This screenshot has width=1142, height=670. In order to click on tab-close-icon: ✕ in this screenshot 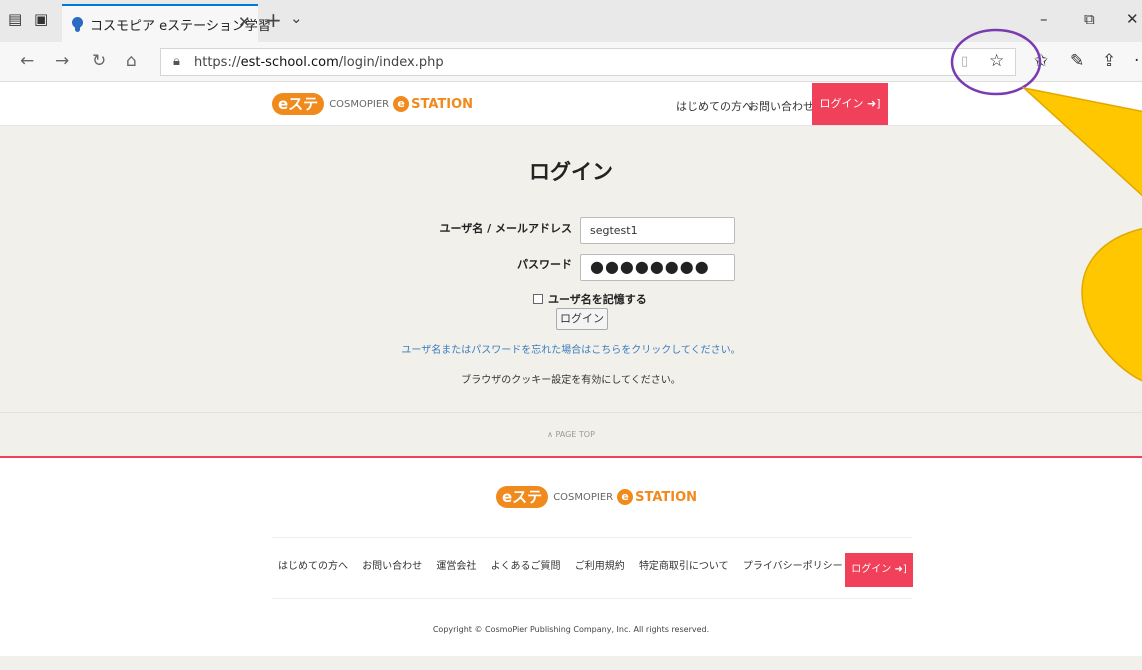, I will do `click(244, 22)`.